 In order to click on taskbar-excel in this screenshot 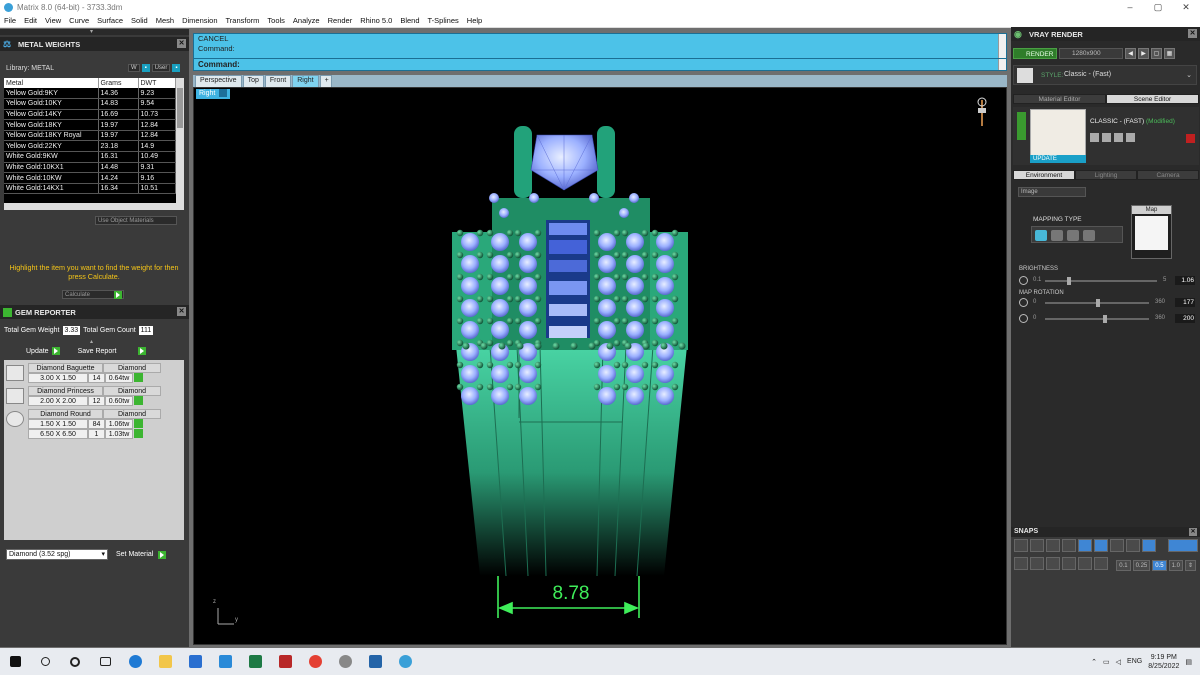, I will do `click(255, 661)`.